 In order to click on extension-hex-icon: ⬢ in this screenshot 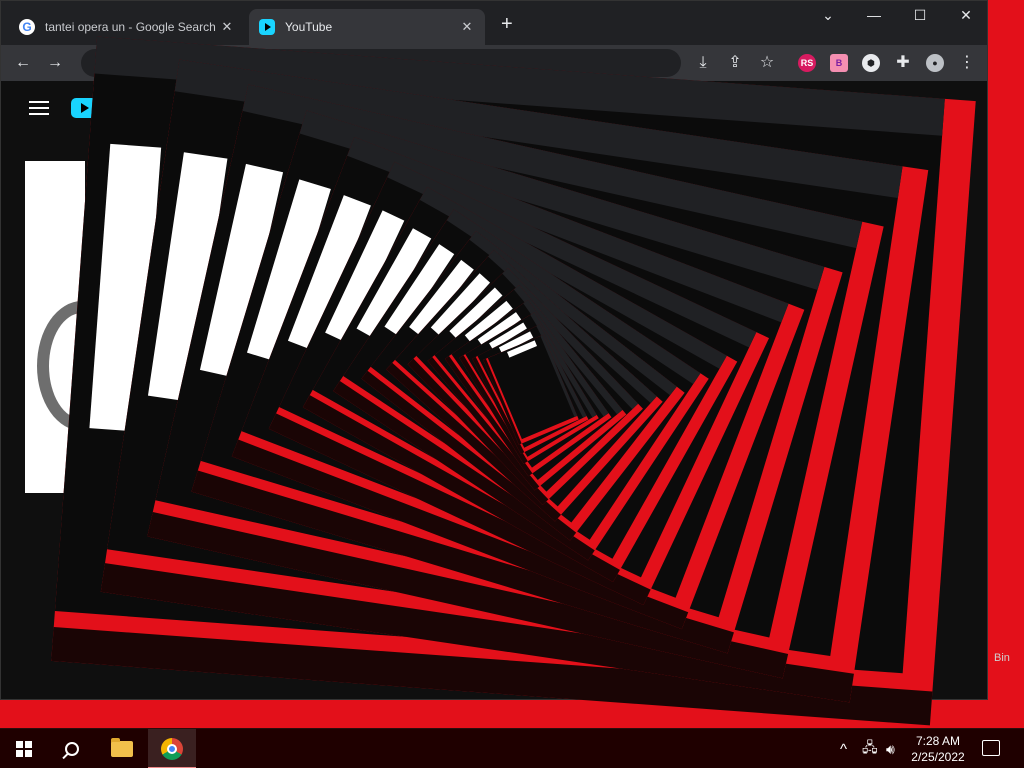, I will do `click(871, 63)`.